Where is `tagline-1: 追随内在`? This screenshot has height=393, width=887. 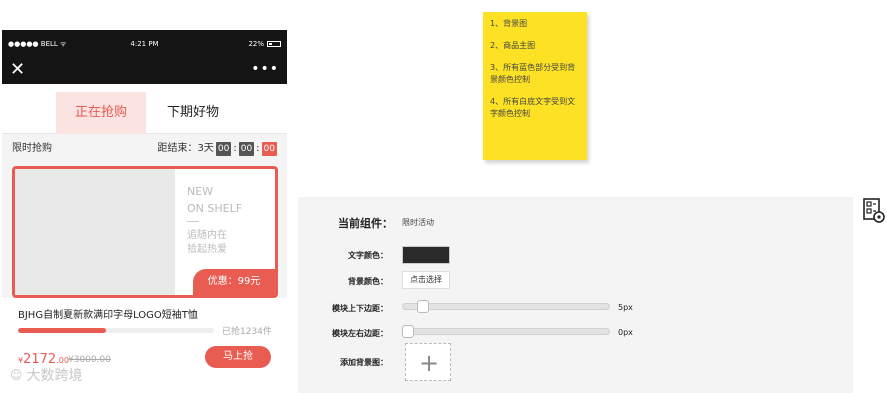
tagline-1: 追随内在 is located at coordinates (207, 235).